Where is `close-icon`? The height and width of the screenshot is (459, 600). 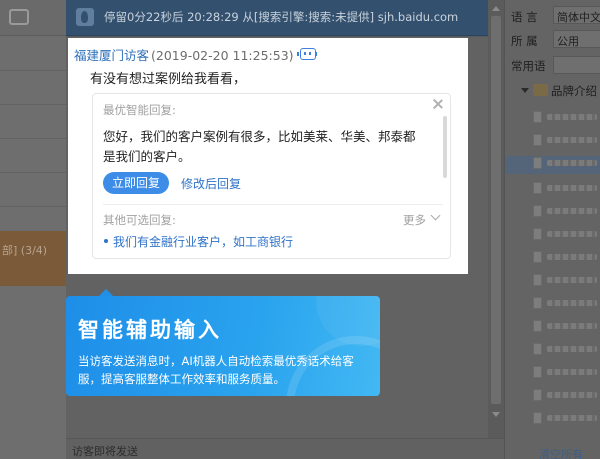 close-icon is located at coordinates (438, 104).